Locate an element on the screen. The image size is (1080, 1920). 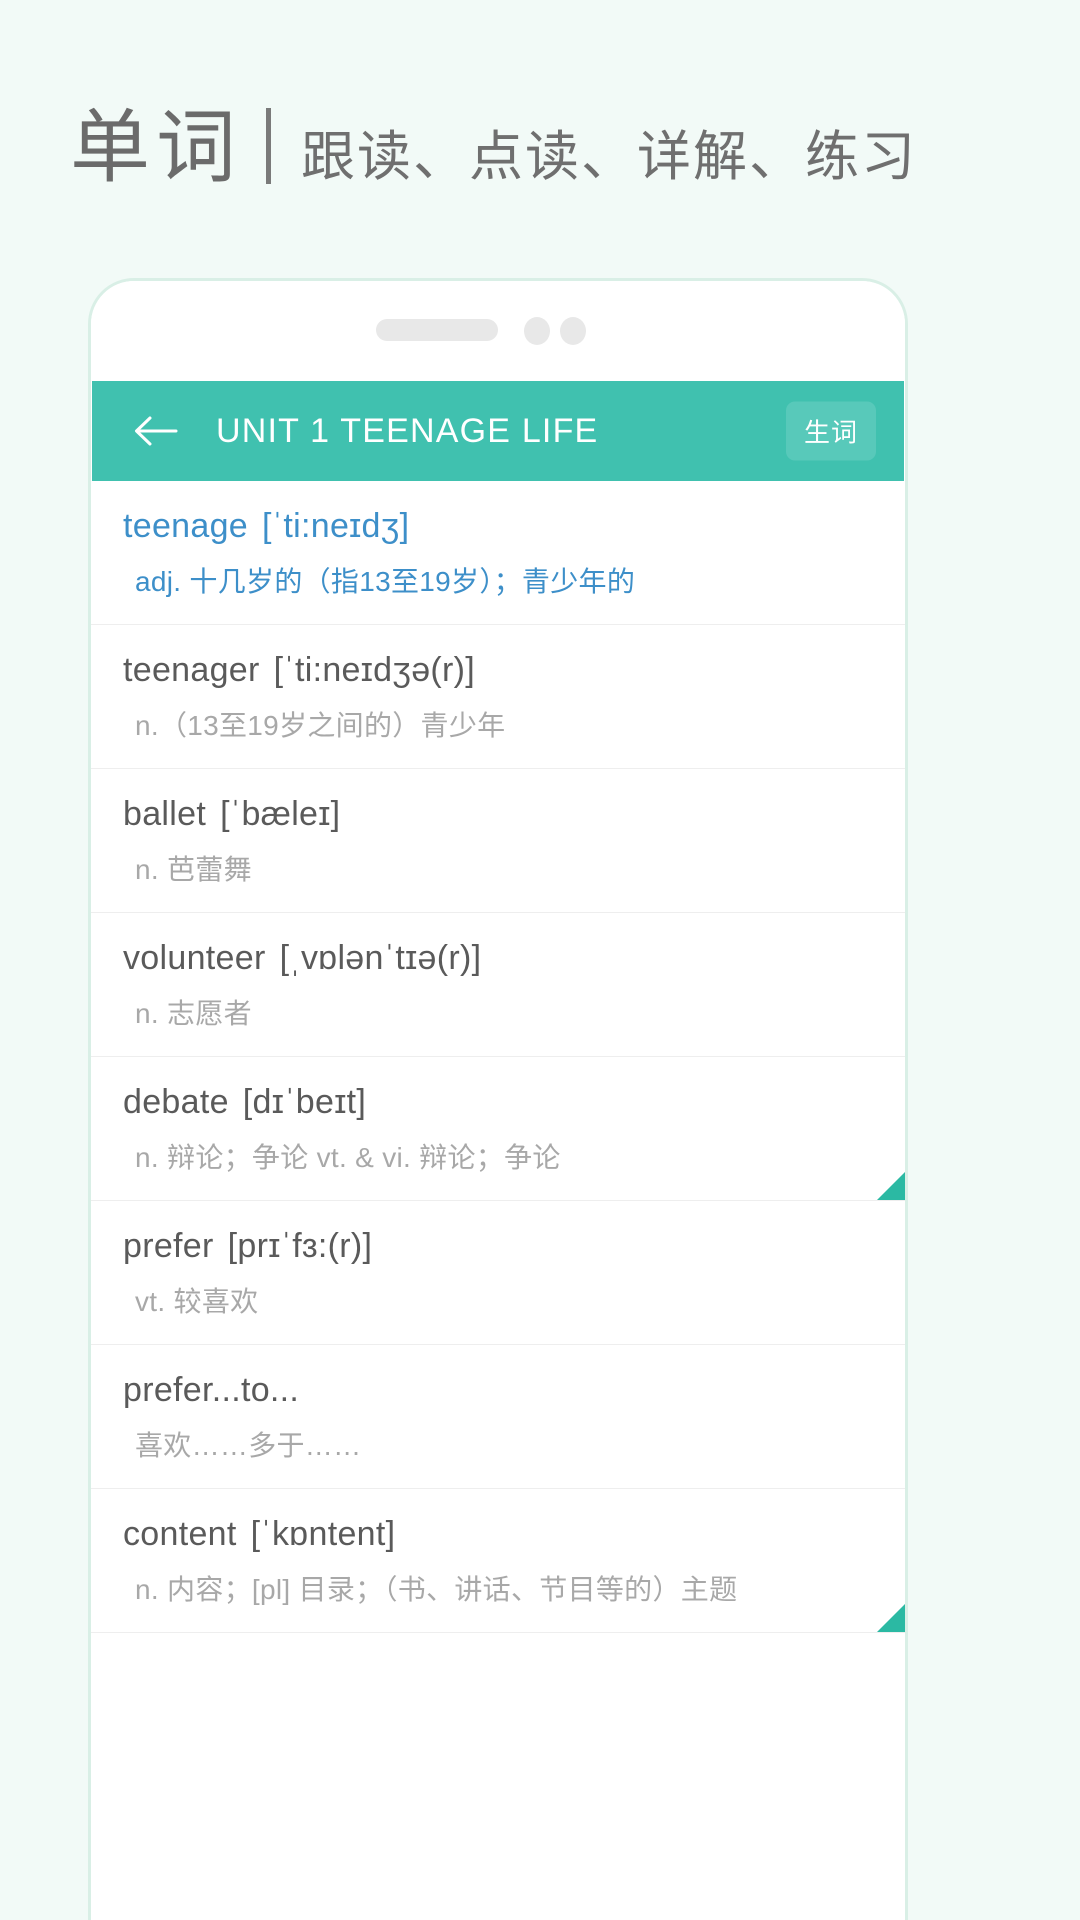
hero-heading: 单词 跟读、点读、详解、练习 is located at coordinates (493, 148).